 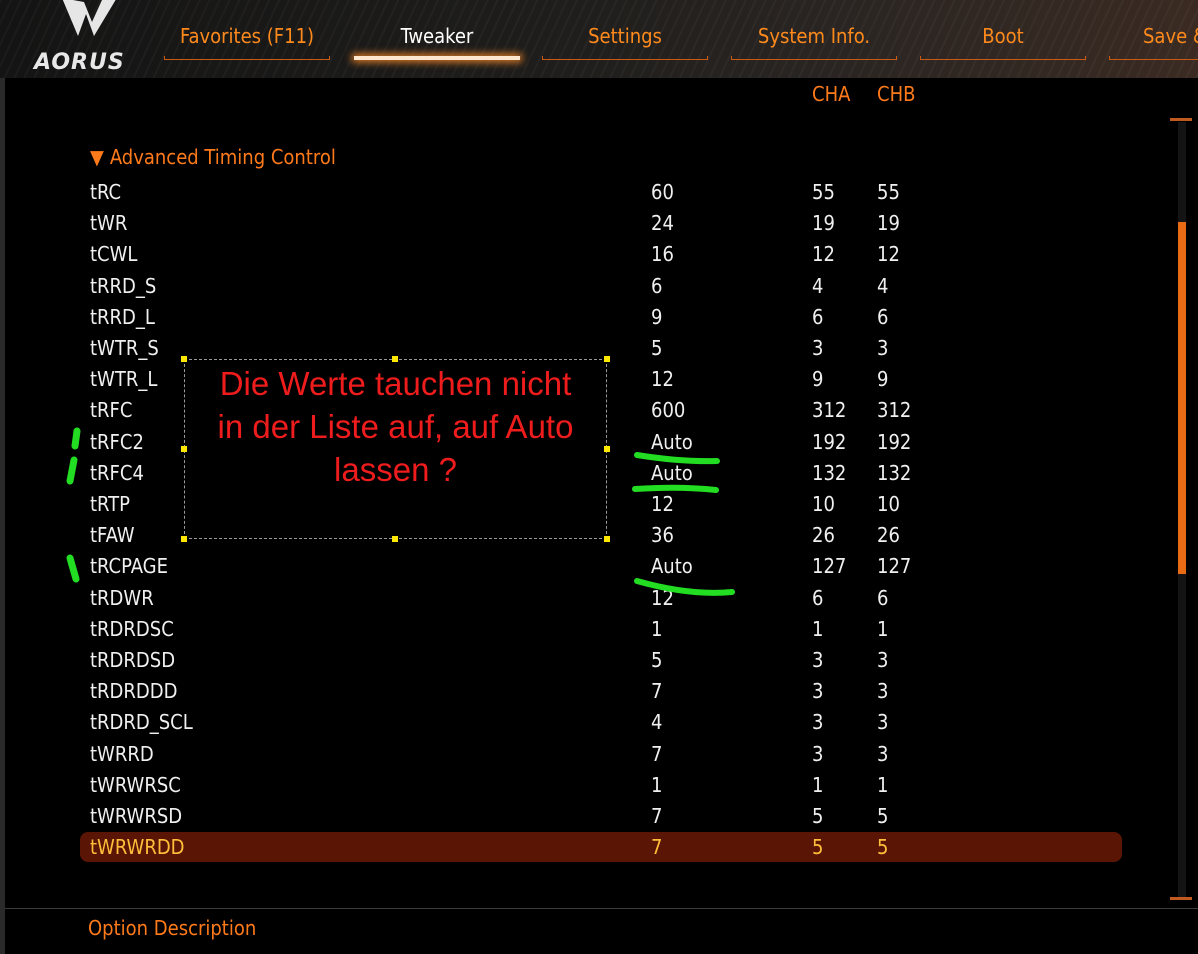 I want to click on highlight-tick-trfc4, so click(x=72, y=470).